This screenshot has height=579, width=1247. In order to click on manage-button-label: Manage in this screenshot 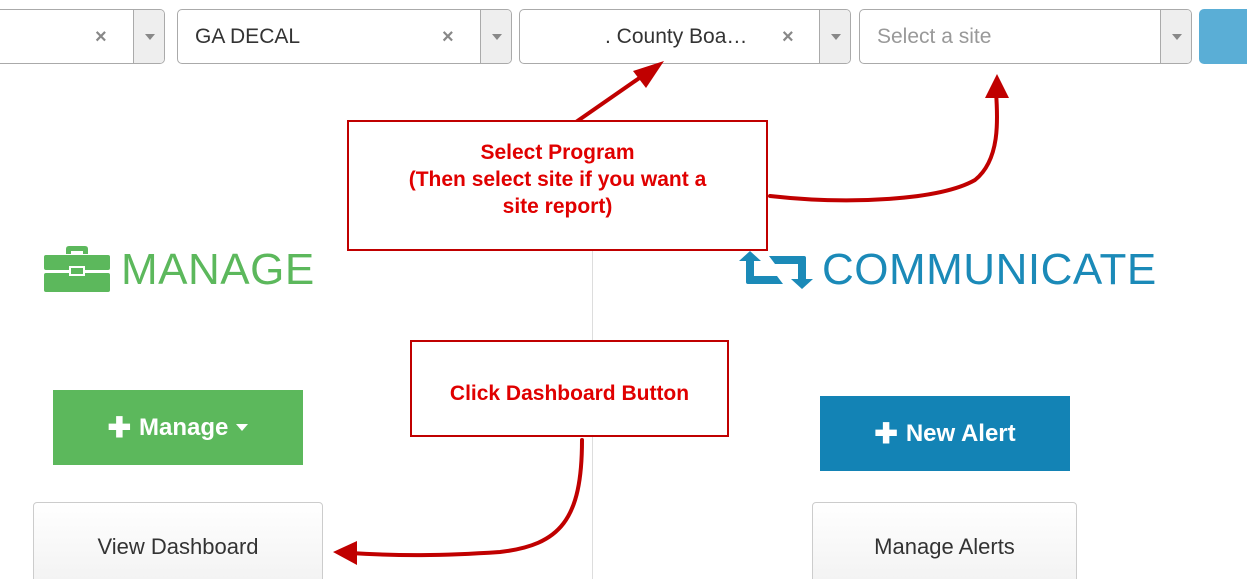, I will do `click(184, 427)`.